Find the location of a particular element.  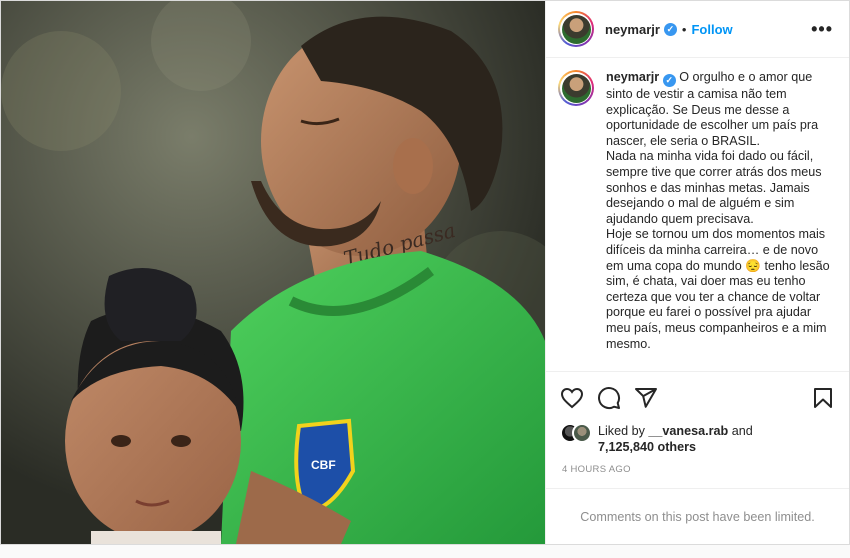

comments-limited-notice: Comments on this post have been limited. is located at coordinates (697, 516).